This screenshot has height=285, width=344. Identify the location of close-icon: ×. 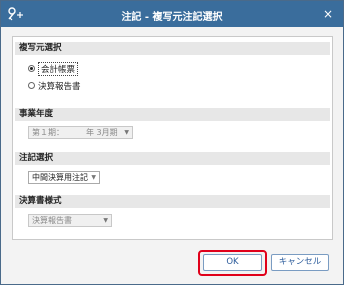
(328, 14).